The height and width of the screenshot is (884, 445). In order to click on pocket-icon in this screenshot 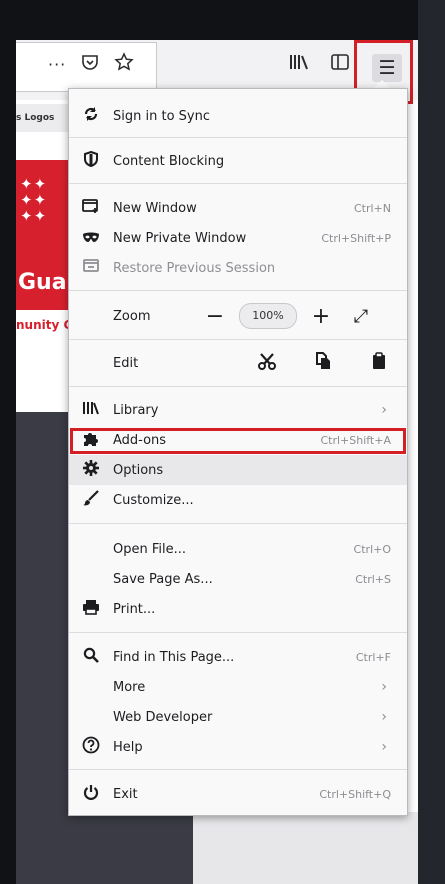, I will do `click(90, 64)`.